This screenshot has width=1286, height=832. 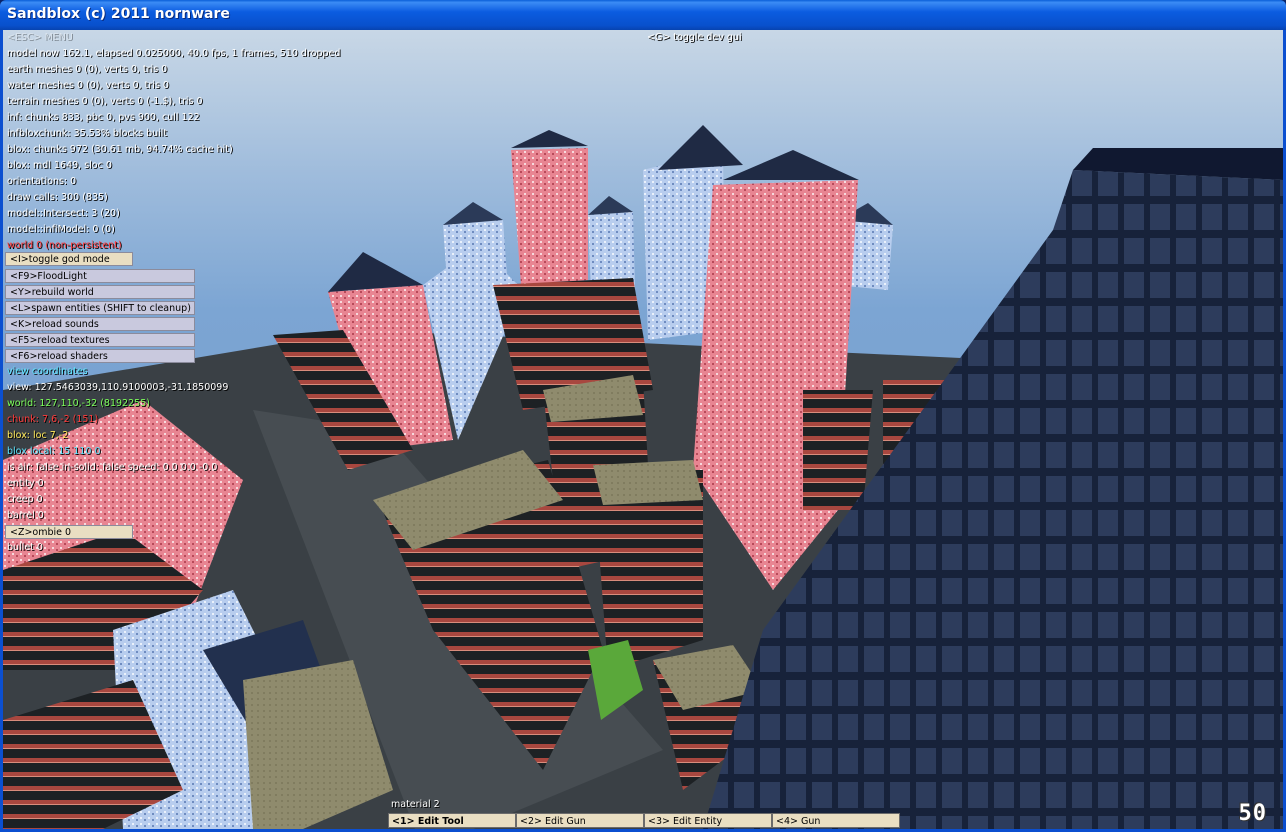 I want to click on reload-shaders-button: <F6>reload shaders, so click(x=100, y=356).